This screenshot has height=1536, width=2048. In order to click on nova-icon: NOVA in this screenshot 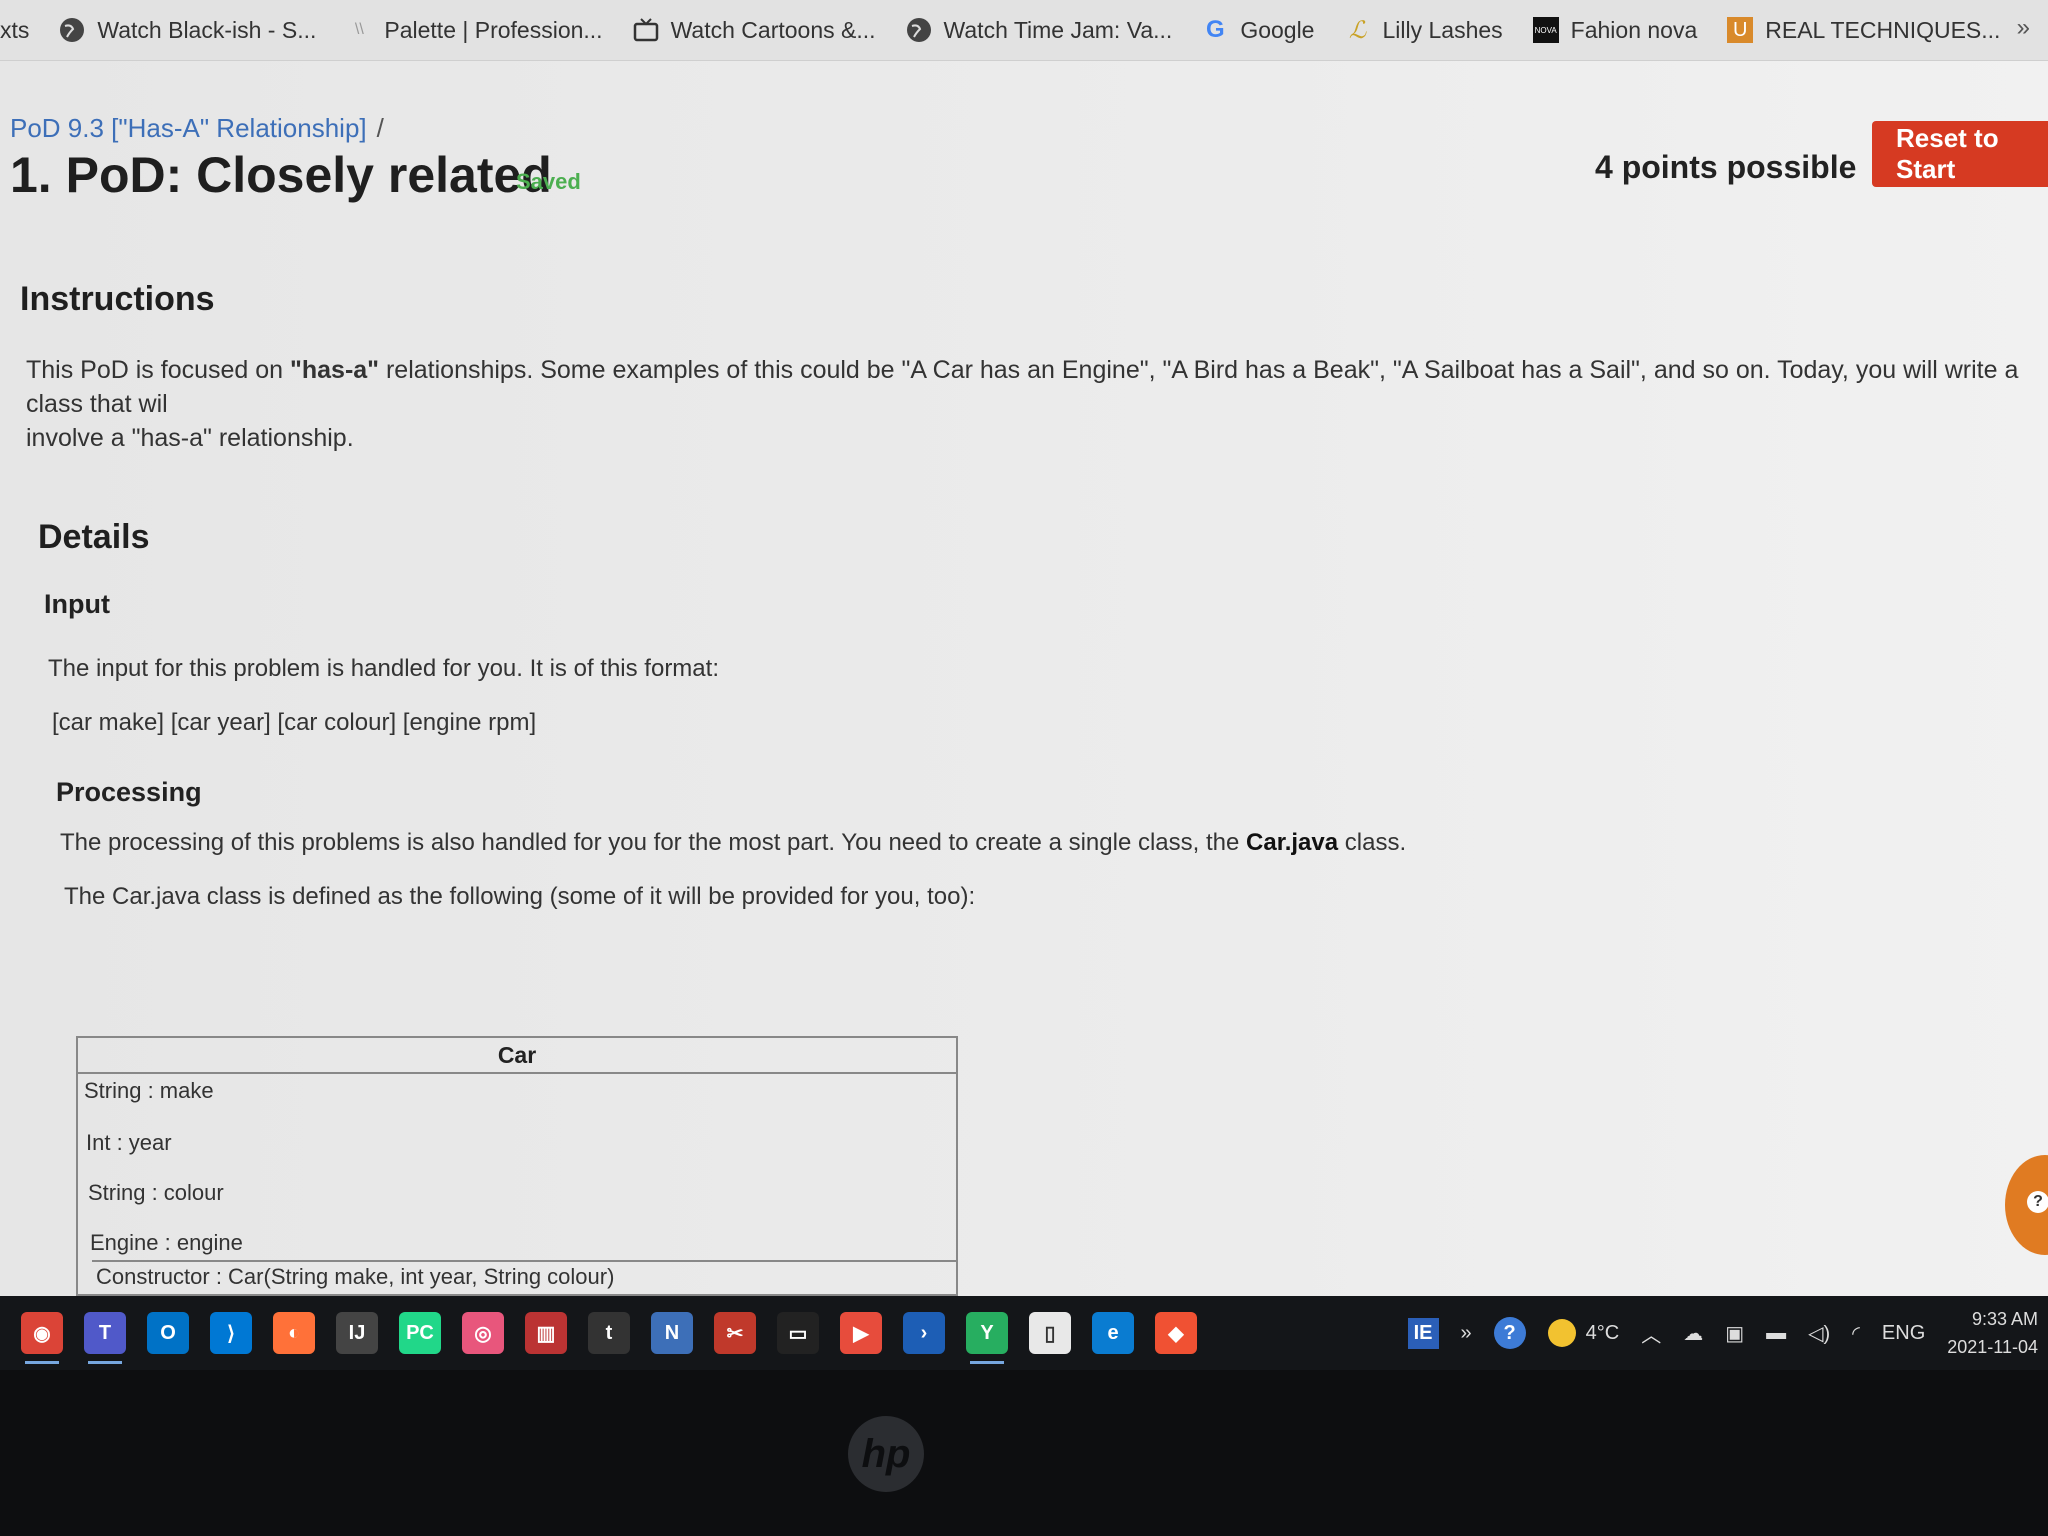, I will do `click(1545, 30)`.